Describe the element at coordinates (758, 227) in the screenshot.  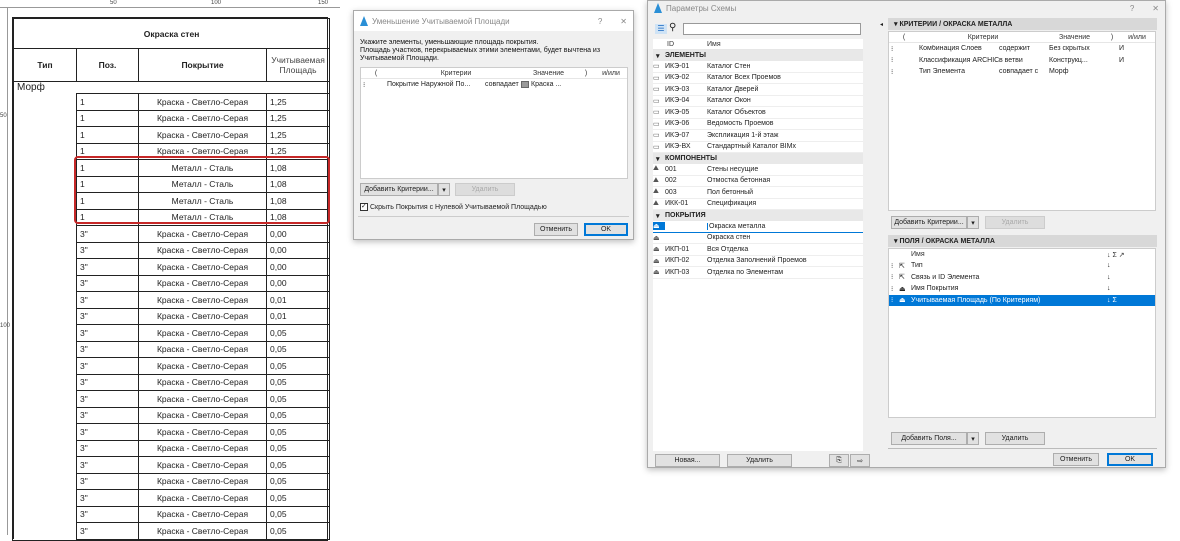
I see `list-item: ⏏ Окраска металла` at that location.